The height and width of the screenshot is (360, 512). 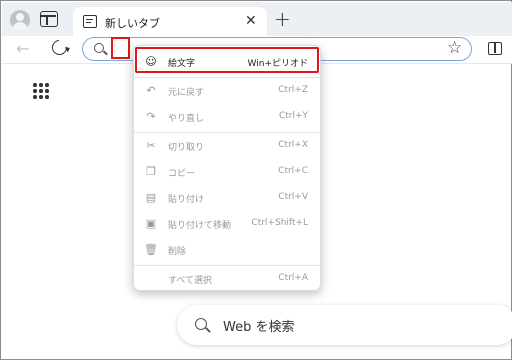 What do you see at coordinates (151, 197) in the screenshot?
I see `paste-icon: ▤` at bounding box center [151, 197].